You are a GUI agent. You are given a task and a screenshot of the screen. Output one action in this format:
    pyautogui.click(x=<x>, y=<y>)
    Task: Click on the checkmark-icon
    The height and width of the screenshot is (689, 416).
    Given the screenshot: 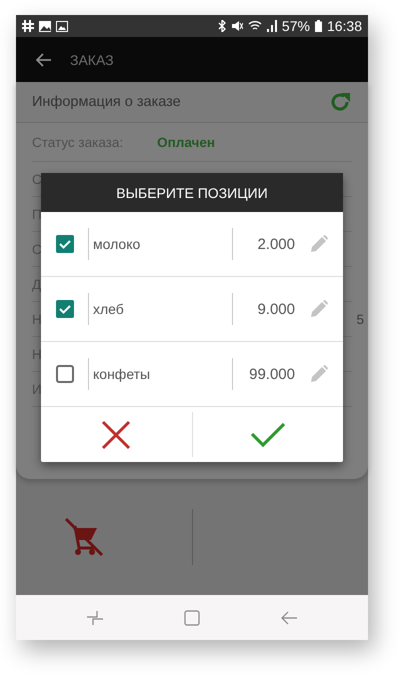 What is the action you would take?
    pyautogui.click(x=268, y=435)
    